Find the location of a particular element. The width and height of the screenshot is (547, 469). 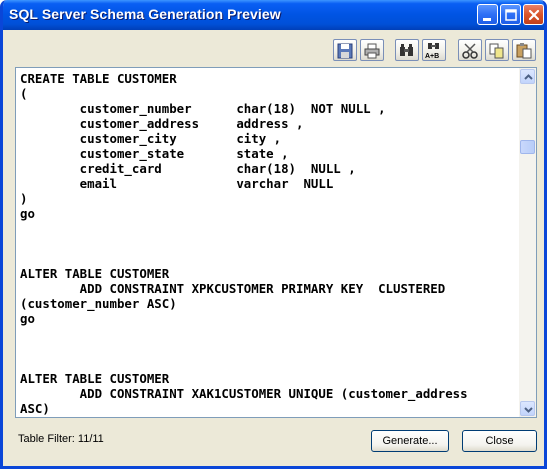

save-button is located at coordinates (345, 50).